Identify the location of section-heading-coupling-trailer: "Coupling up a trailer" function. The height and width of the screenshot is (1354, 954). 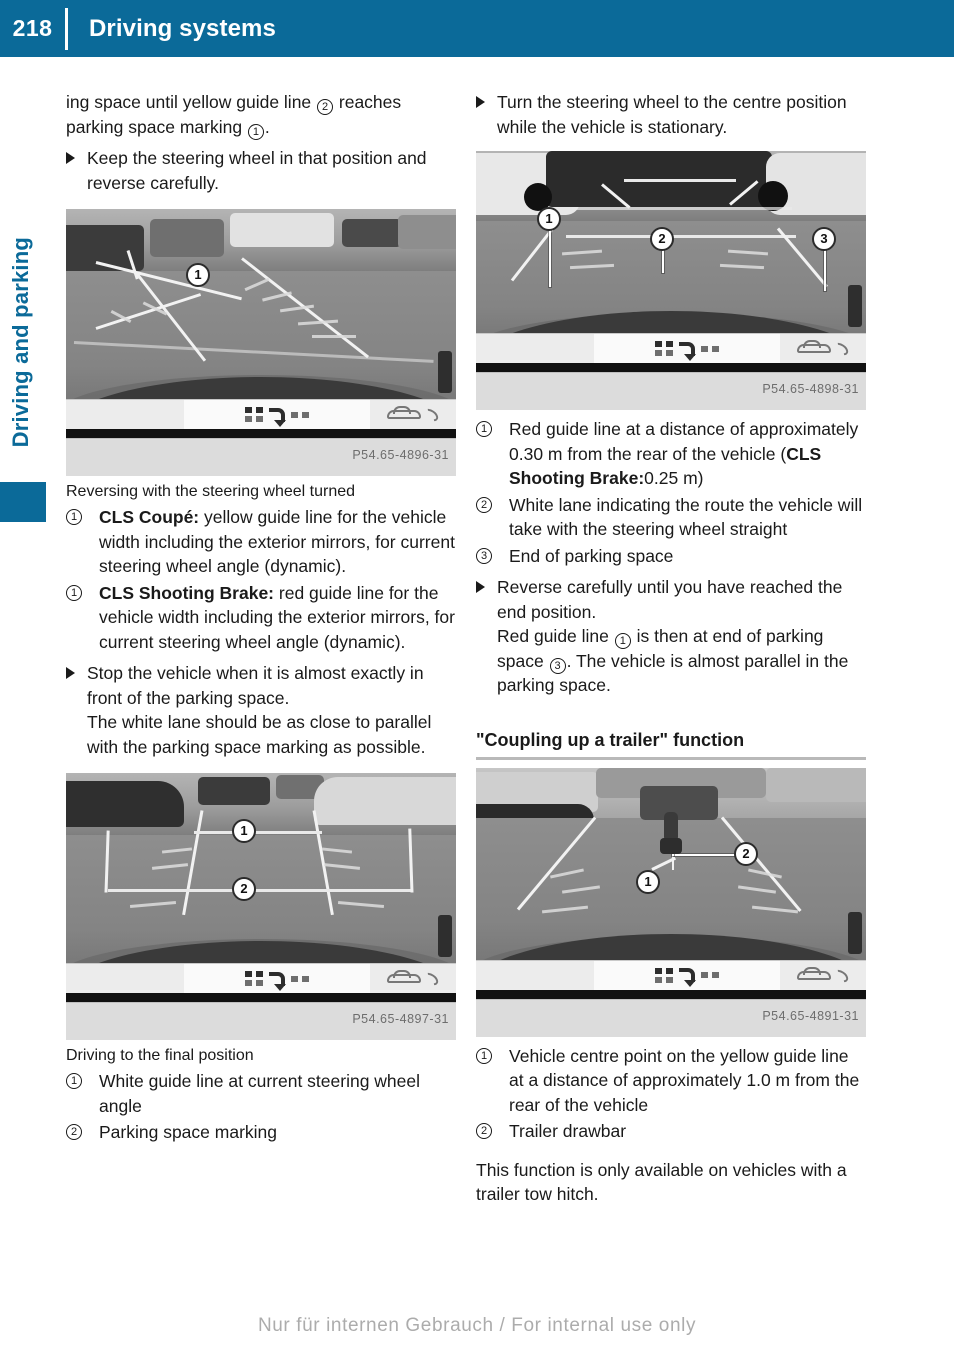
(610, 739).